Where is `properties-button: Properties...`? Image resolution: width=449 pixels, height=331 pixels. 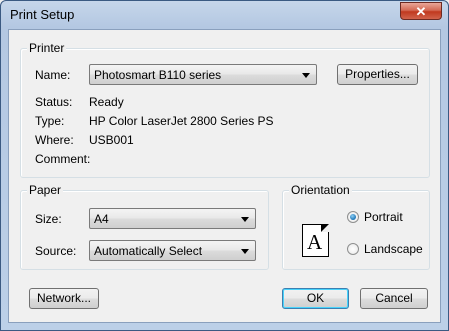 properties-button: Properties... is located at coordinates (377, 74).